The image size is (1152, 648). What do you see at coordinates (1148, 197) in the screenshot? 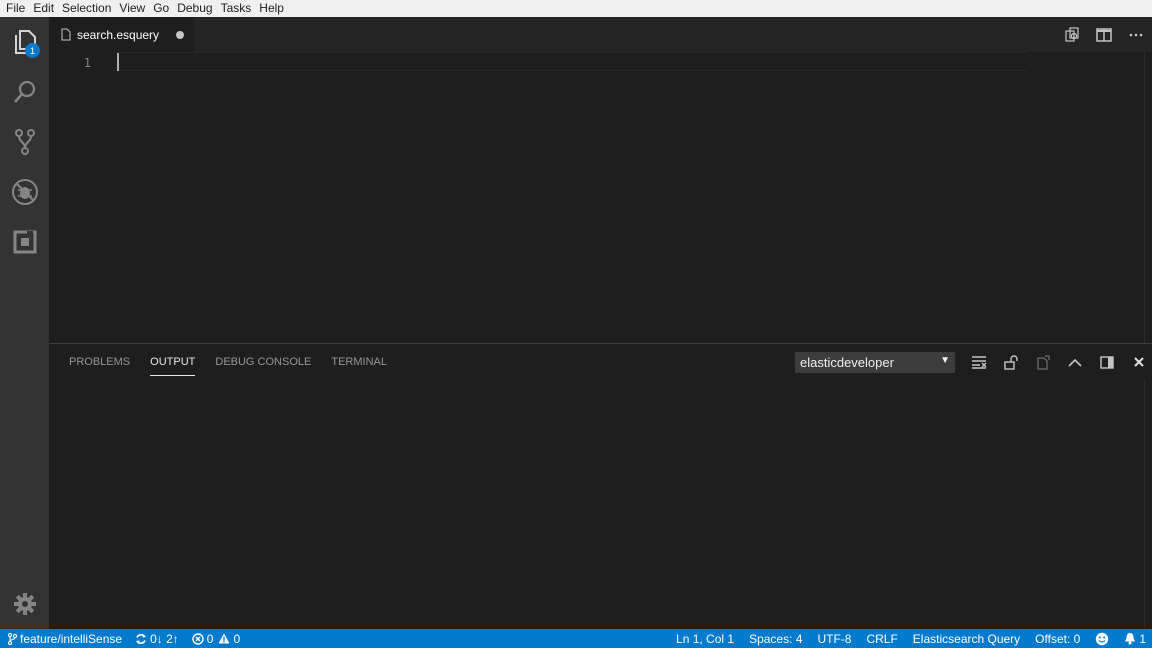
I see `editor-scrollbar` at bounding box center [1148, 197].